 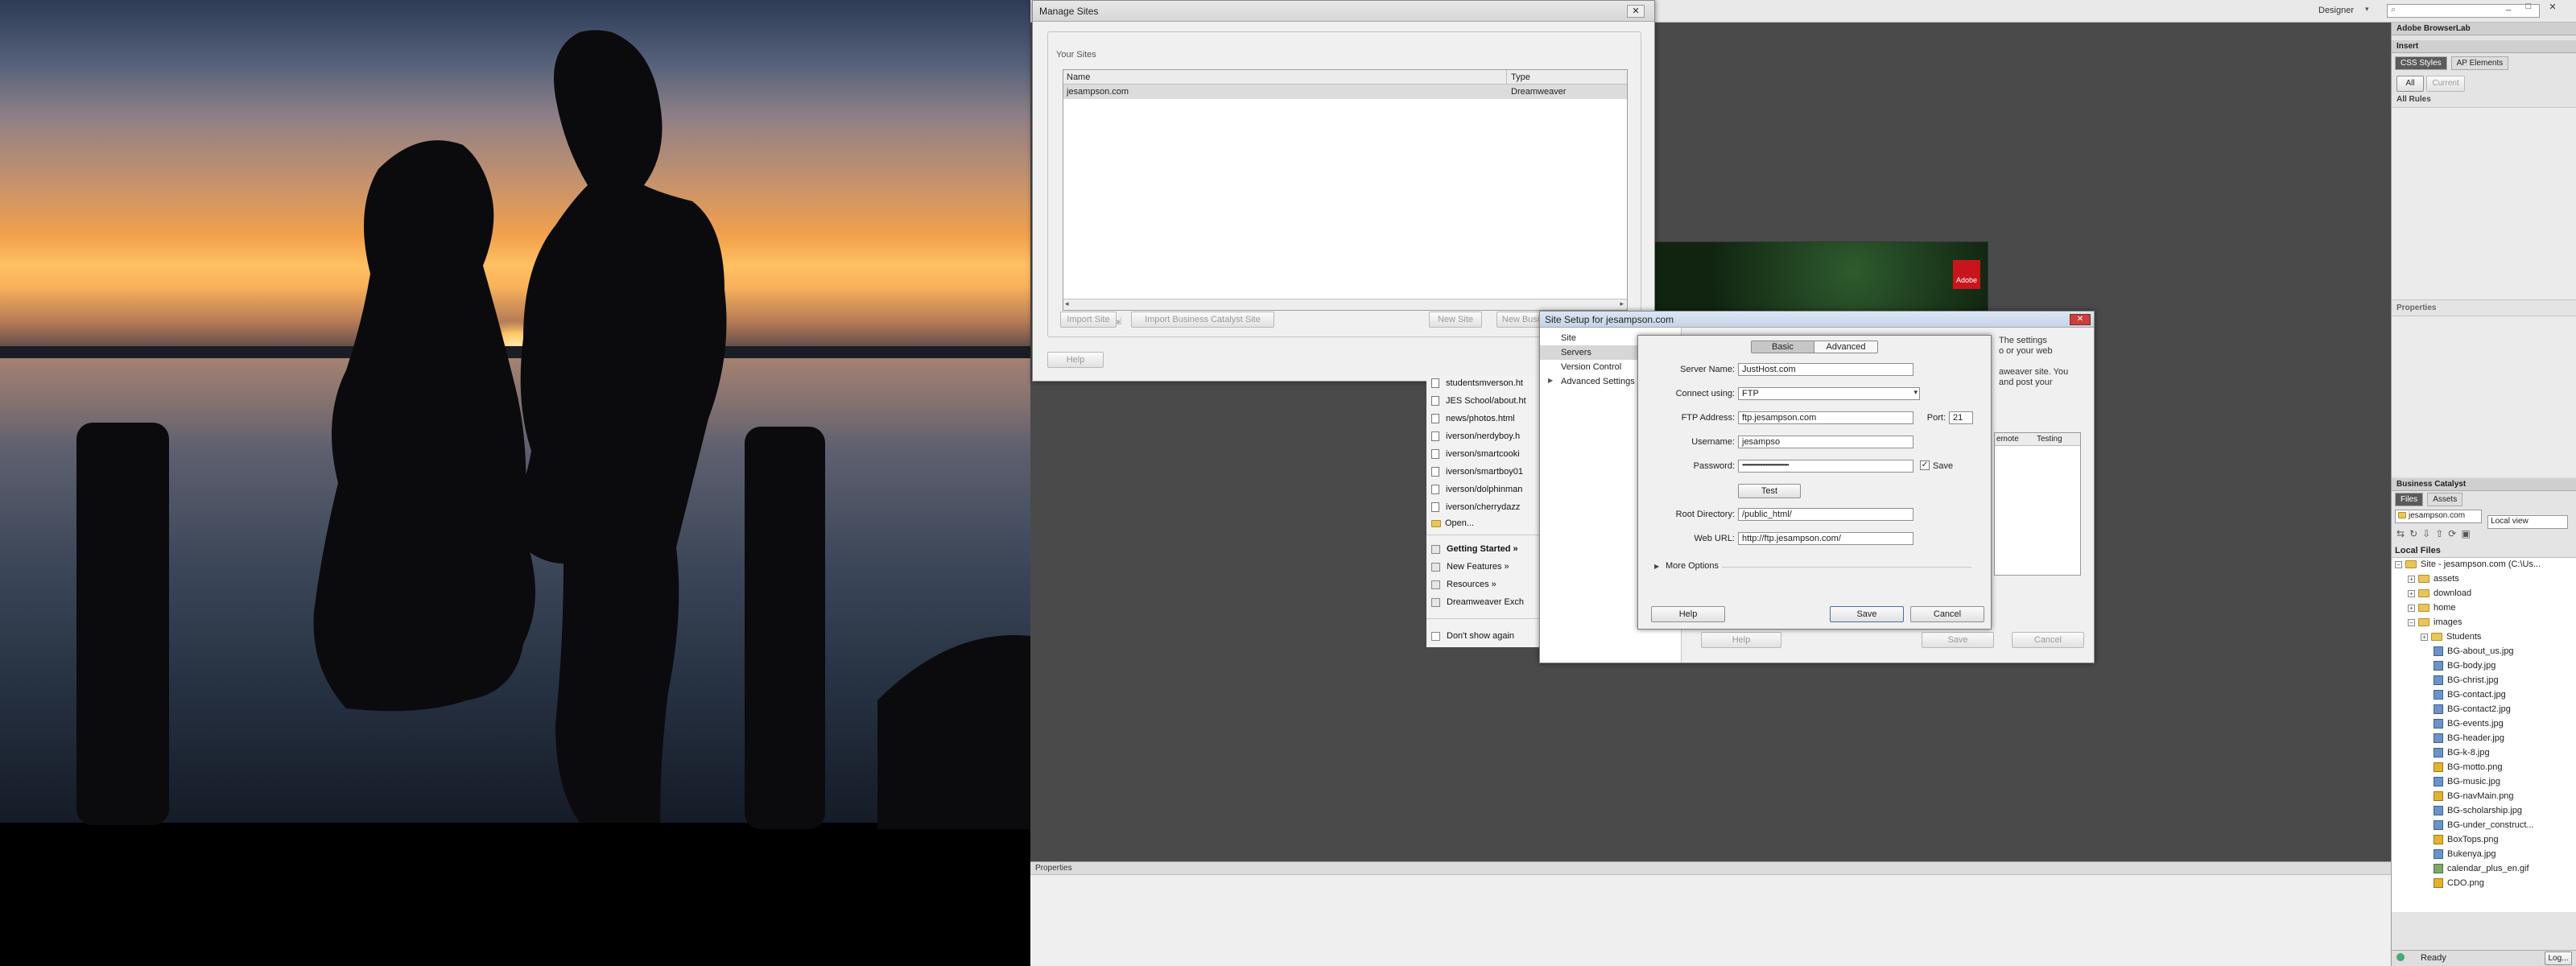 What do you see at coordinates (2465, 856) in the screenshot?
I see `file-item: Bukenya.jpg` at bounding box center [2465, 856].